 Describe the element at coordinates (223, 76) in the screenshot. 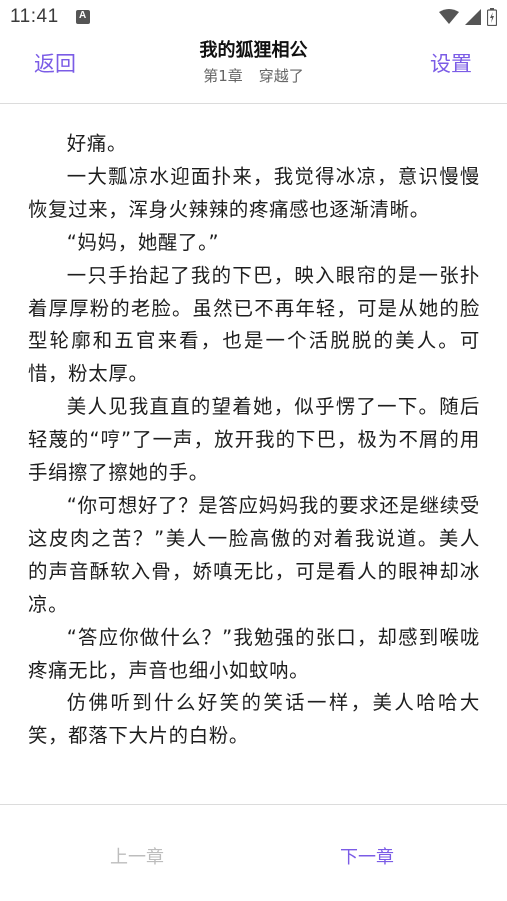

I see `chapter-number: 第1章` at that location.